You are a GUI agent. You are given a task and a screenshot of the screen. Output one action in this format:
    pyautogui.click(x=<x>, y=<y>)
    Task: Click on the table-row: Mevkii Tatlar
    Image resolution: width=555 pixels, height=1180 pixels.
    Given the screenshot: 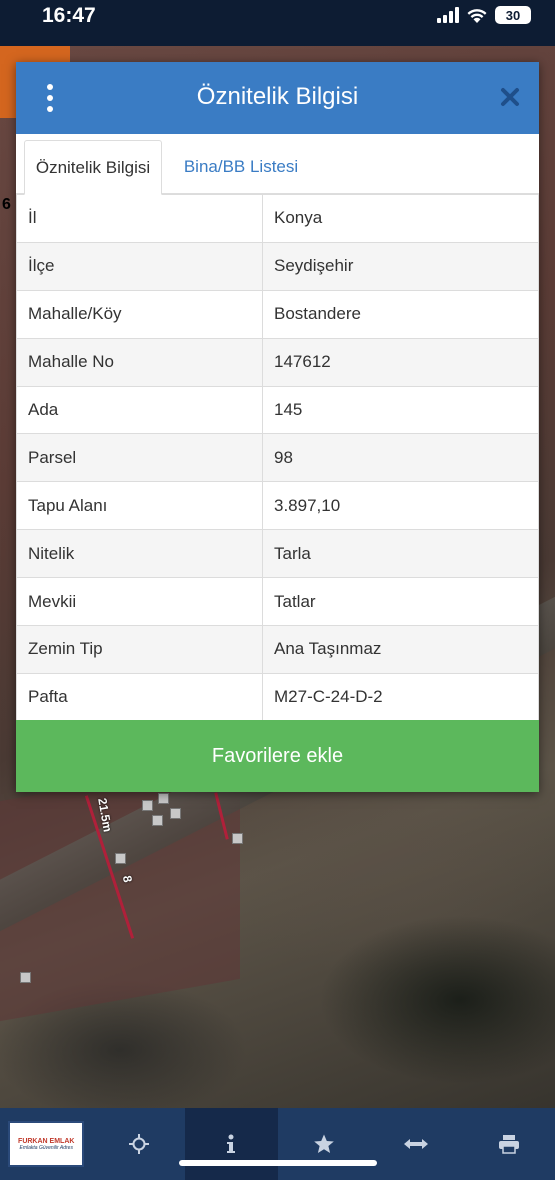 What is the action you would take?
    pyautogui.click(x=277, y=602)
    